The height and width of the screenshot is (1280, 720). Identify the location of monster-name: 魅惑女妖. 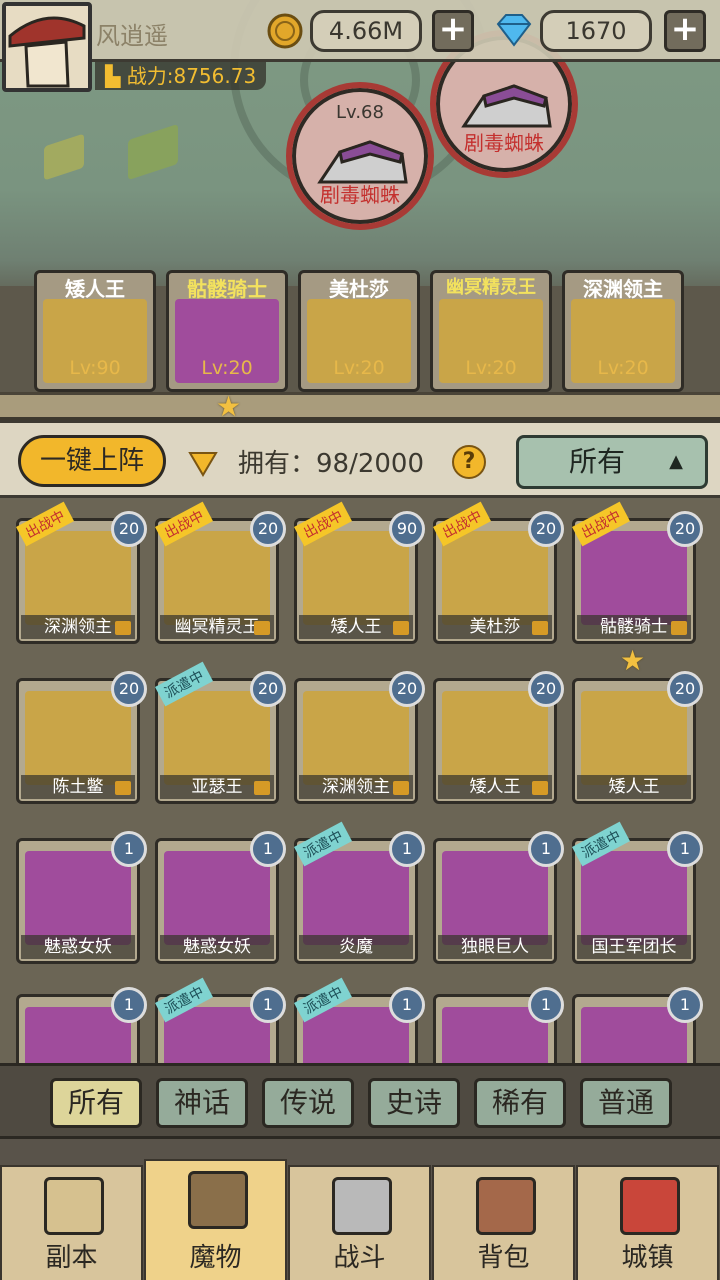
(217, 947).